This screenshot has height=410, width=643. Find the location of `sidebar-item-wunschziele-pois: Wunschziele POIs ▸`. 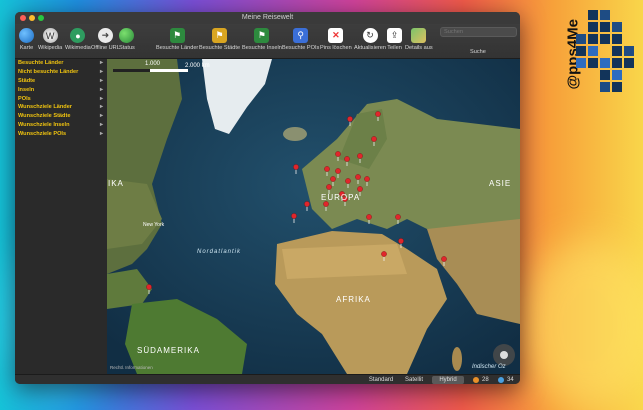

sidebar-item-wunschziele-pois: Wunschziele POIs ▸ is located at coordinates (61, 134).